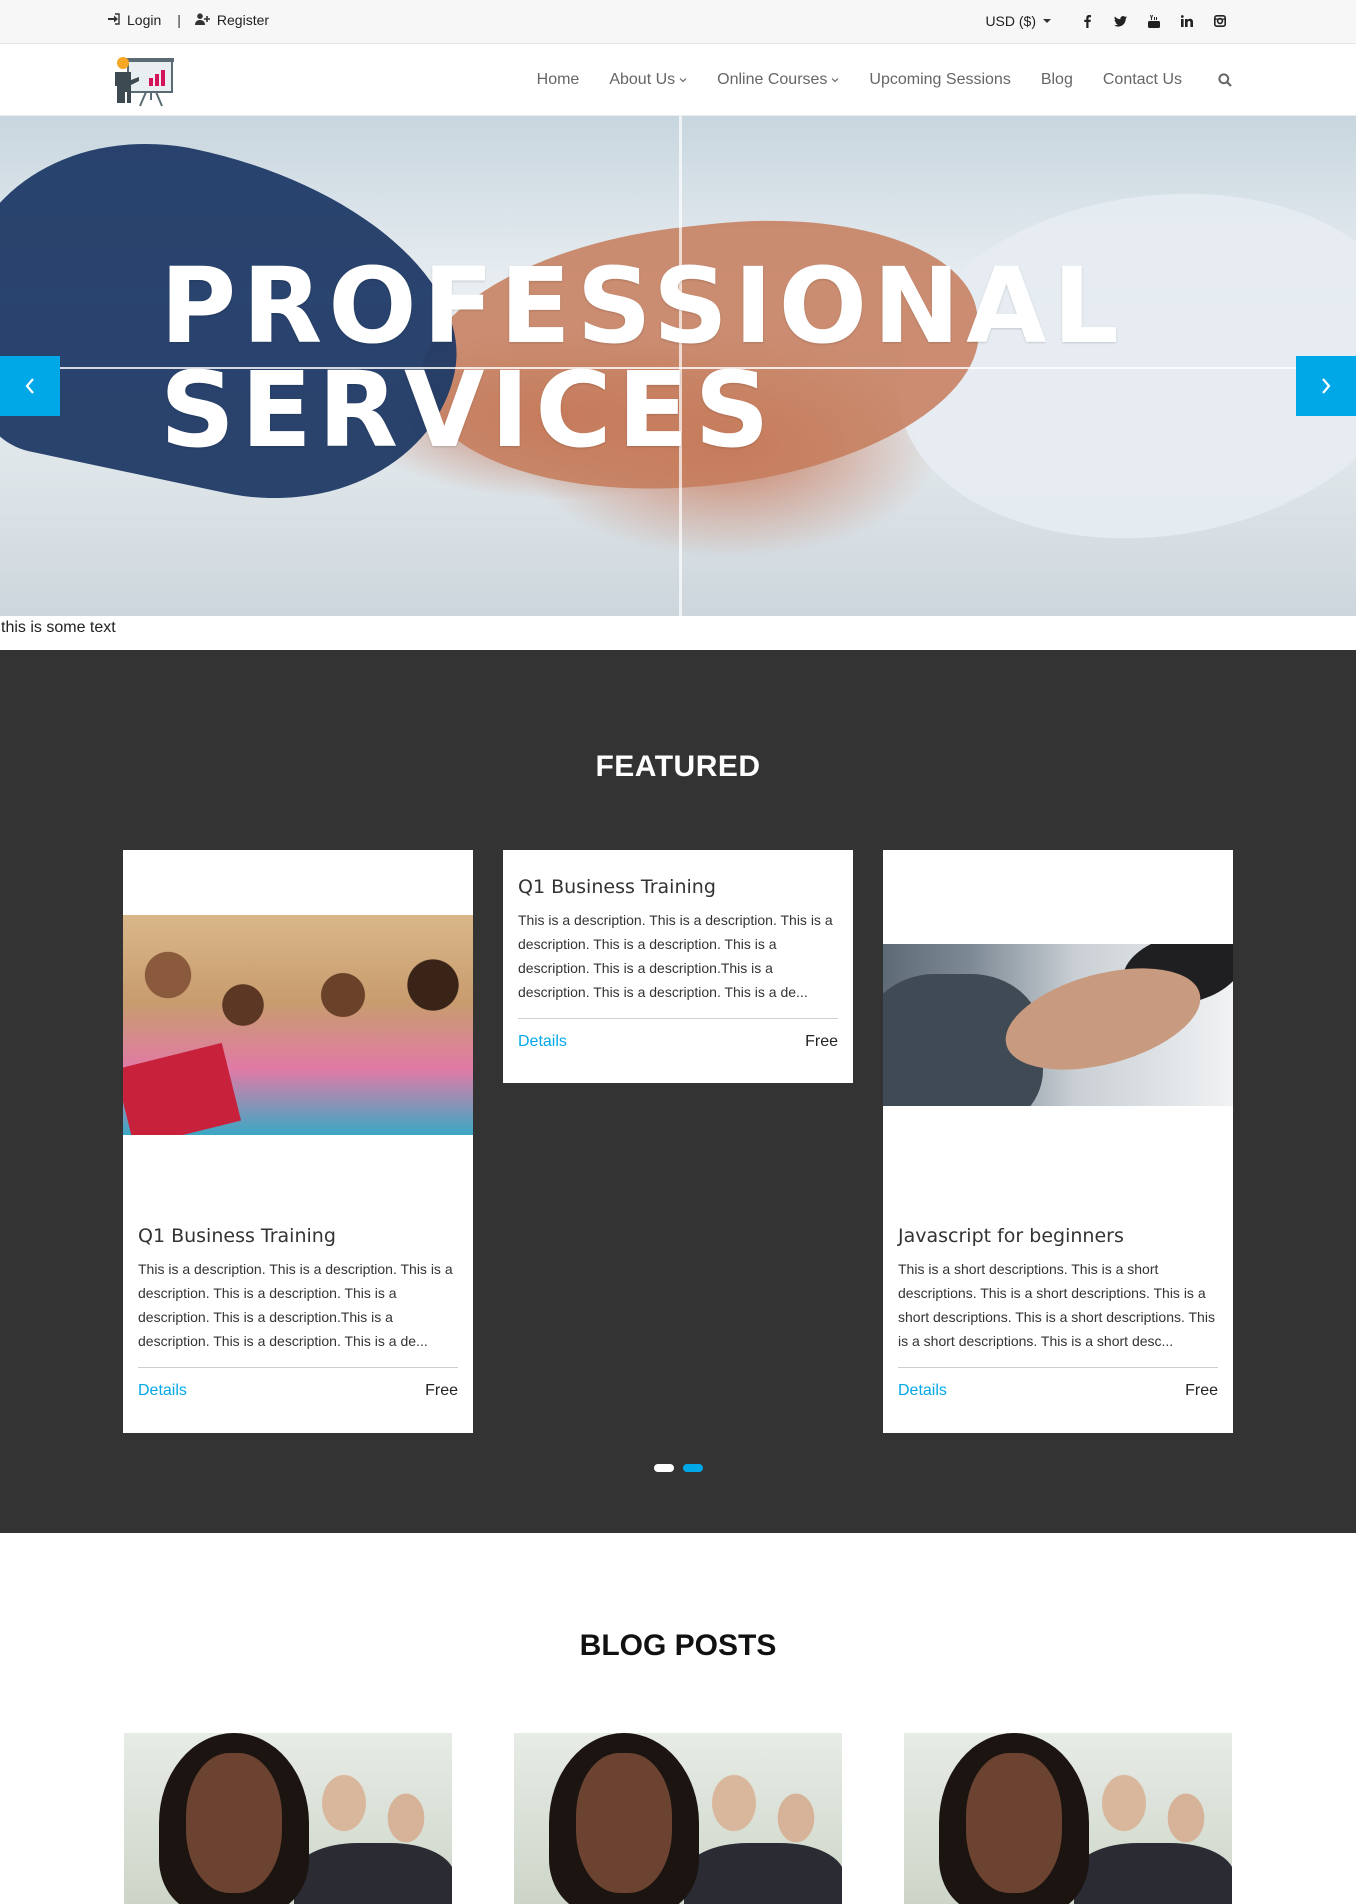  What do you see at coordinates (1153, 21) in the screenshot?
I see `youtube-icon` at bounding box center [1153, 21].